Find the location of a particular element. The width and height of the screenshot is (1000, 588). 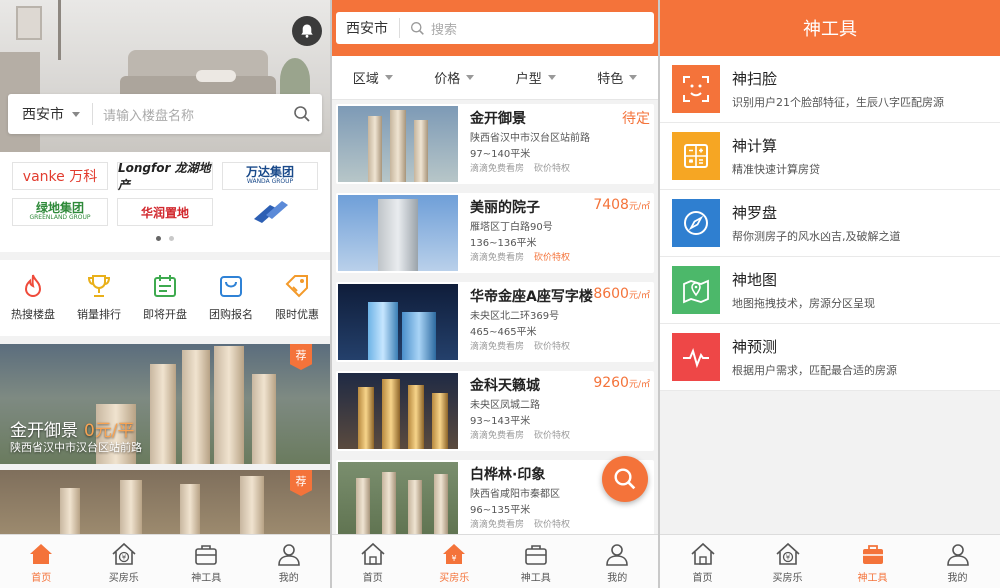

tool-name: 神计算 is located at coordinates (755, 146).